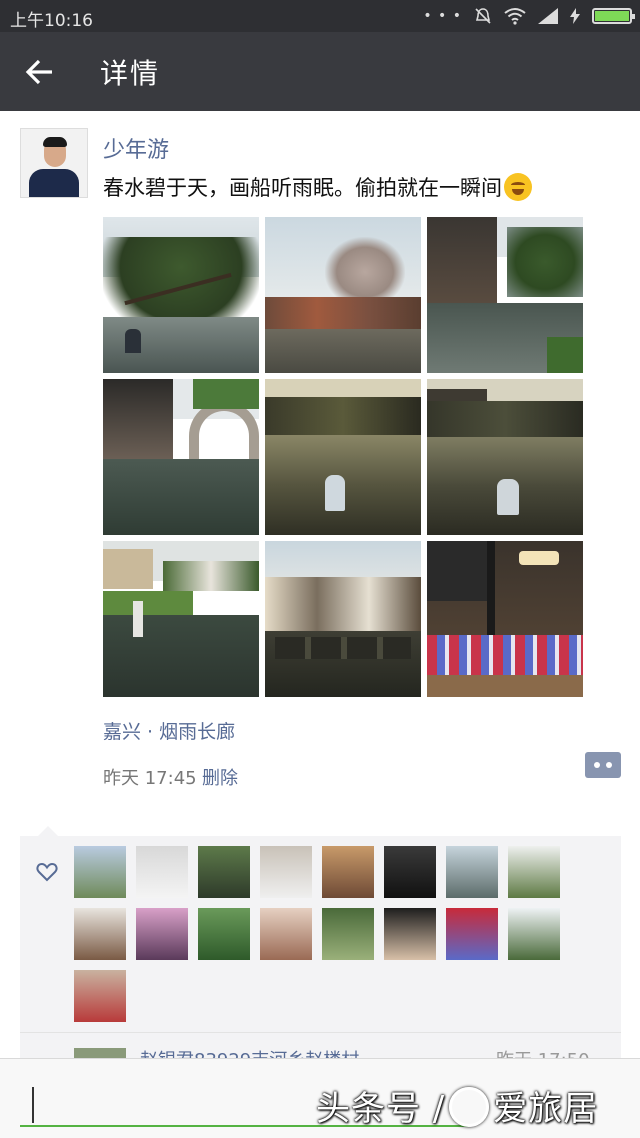 The image size is (640, 1138). Describe the element at coordinates (529, 16) in the screenshot. I see `status-icons: • • •` at that location.